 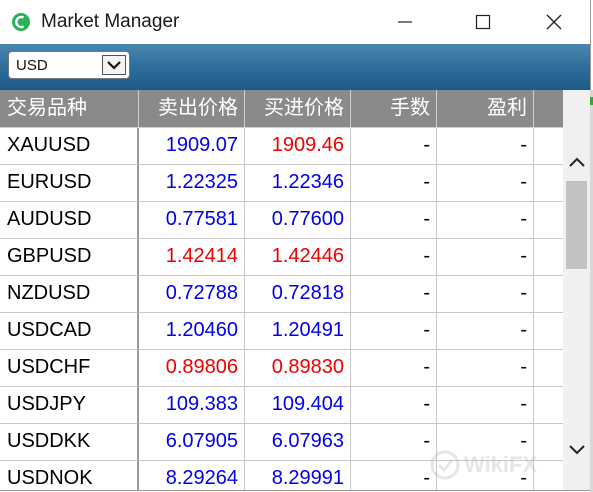 I want to click on bid-price-cell: 0.72788, so click(x=192, y=294).